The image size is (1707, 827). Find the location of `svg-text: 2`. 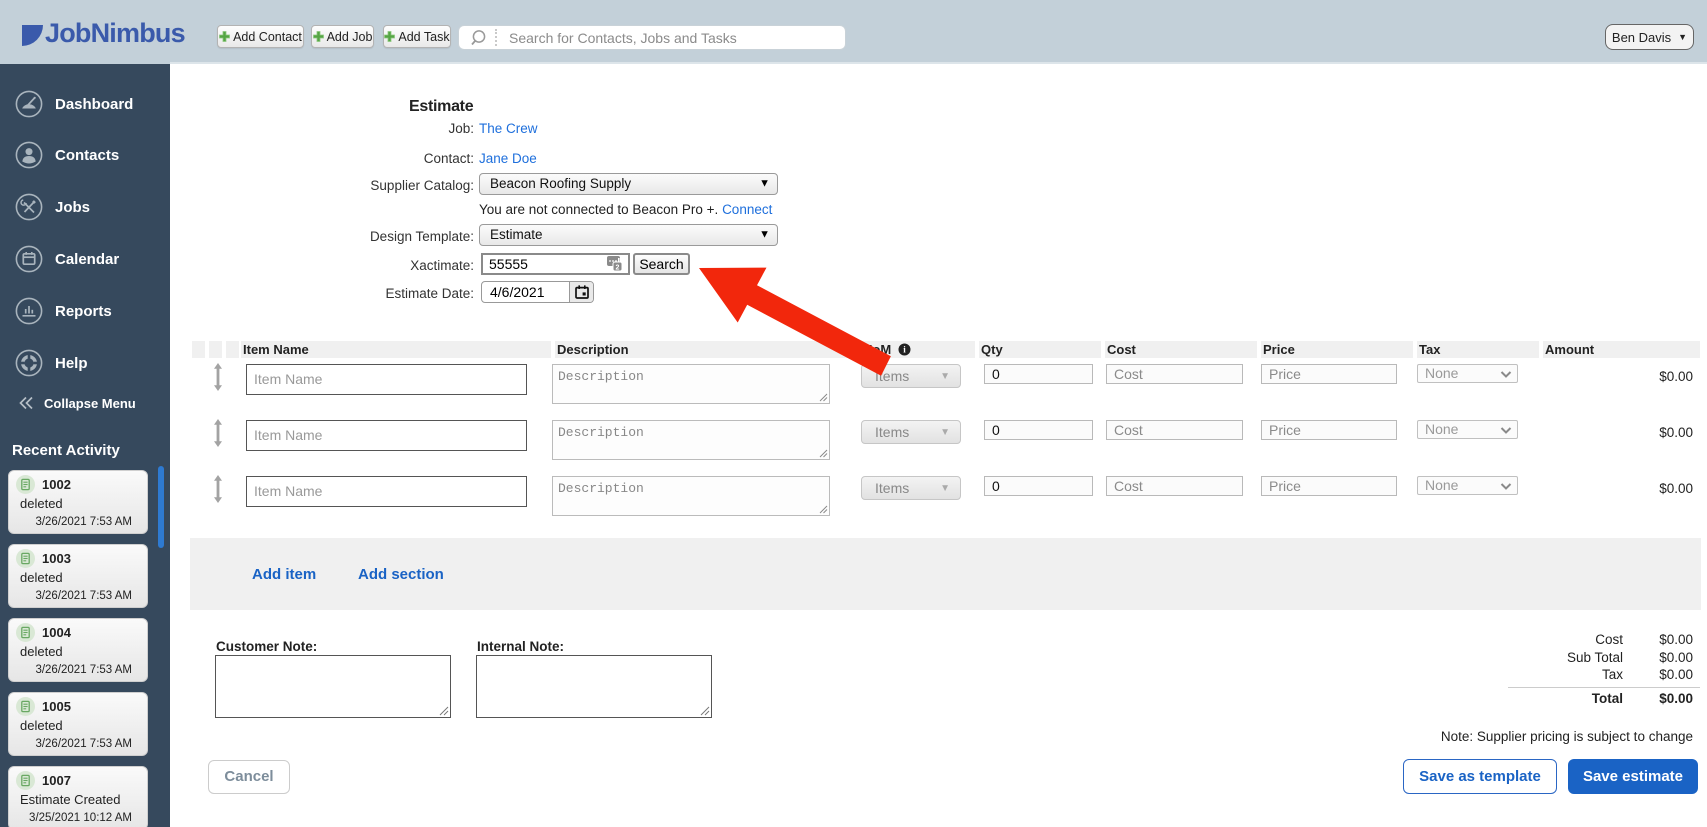

svg-text: 2 is located at coordinates (618, 268).